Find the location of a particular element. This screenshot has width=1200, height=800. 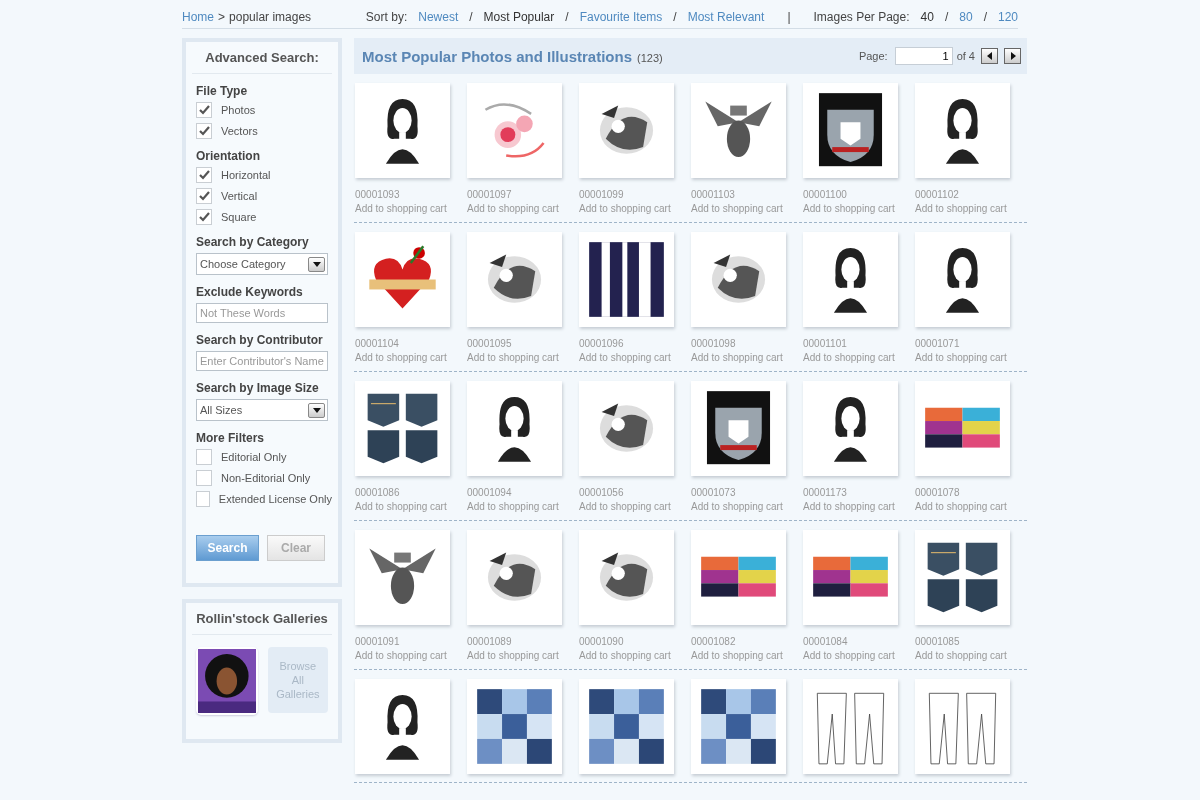

sort-link: Most Relevant is located at coordinates (726, 17).